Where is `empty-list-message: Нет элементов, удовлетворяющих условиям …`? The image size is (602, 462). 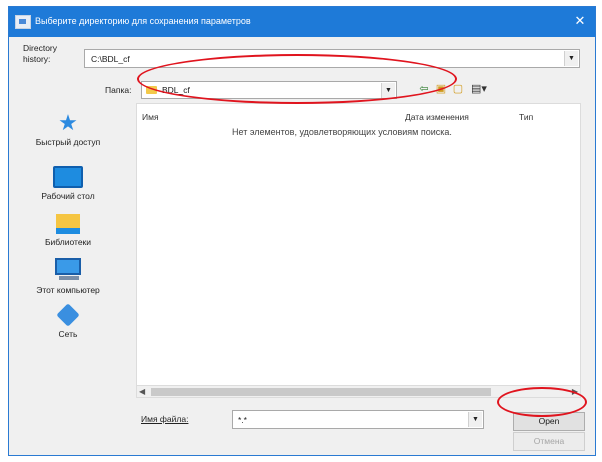
empty-list-message: Нет элементов, удовлетворяющих условиям … is located at coordinates (342, 132).